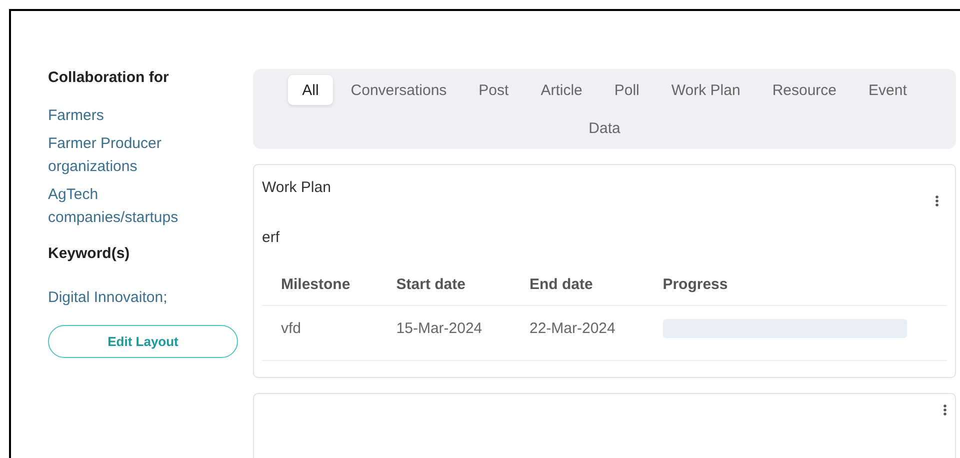 This screenshot has height=458, width=960. Describe the element at coordinates (577, 285) in the screenshot. I see `column-header: End date` at that location.